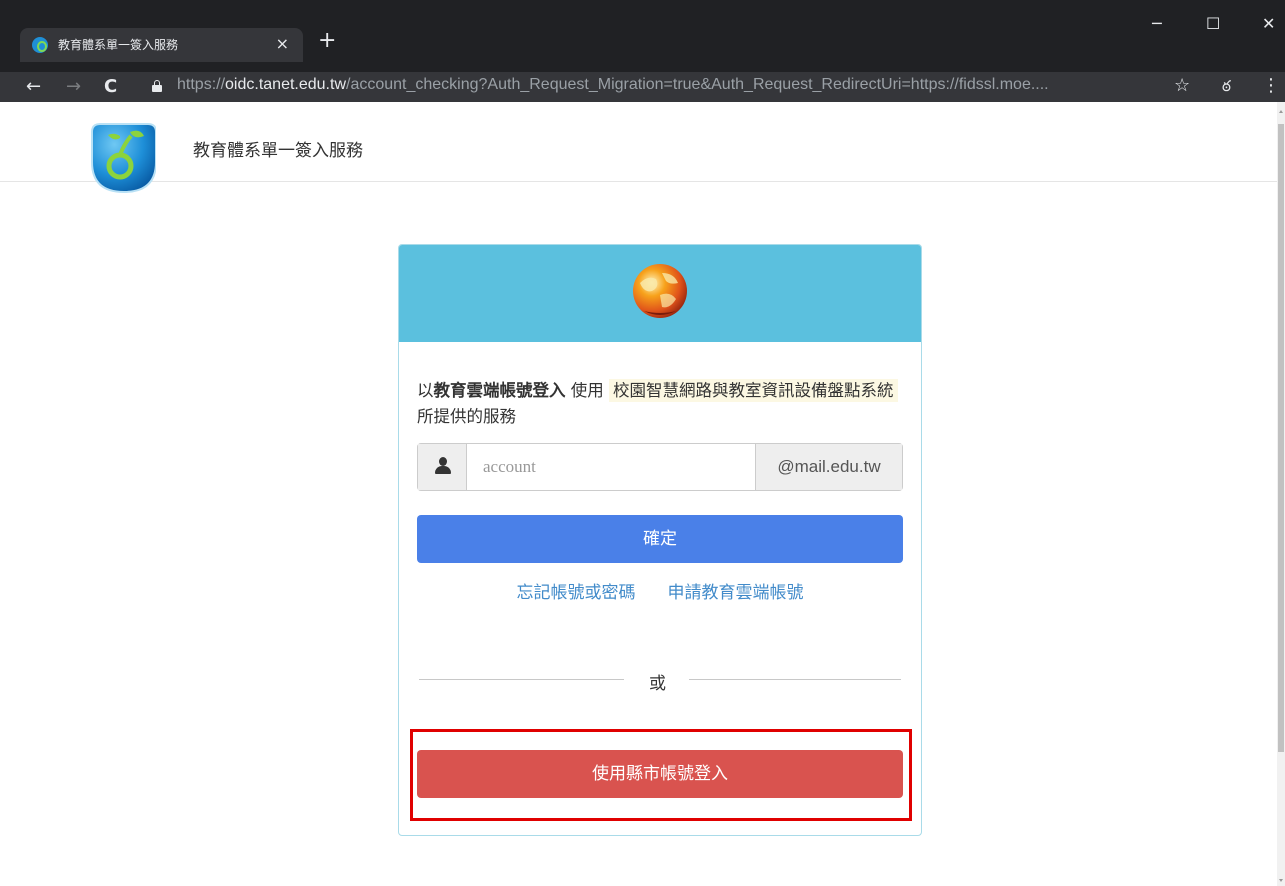 This screenshot has width=1285, height=886. Describe the element at coordinates (157, 86) in the screenshot. I see `lock-icon` at that location.